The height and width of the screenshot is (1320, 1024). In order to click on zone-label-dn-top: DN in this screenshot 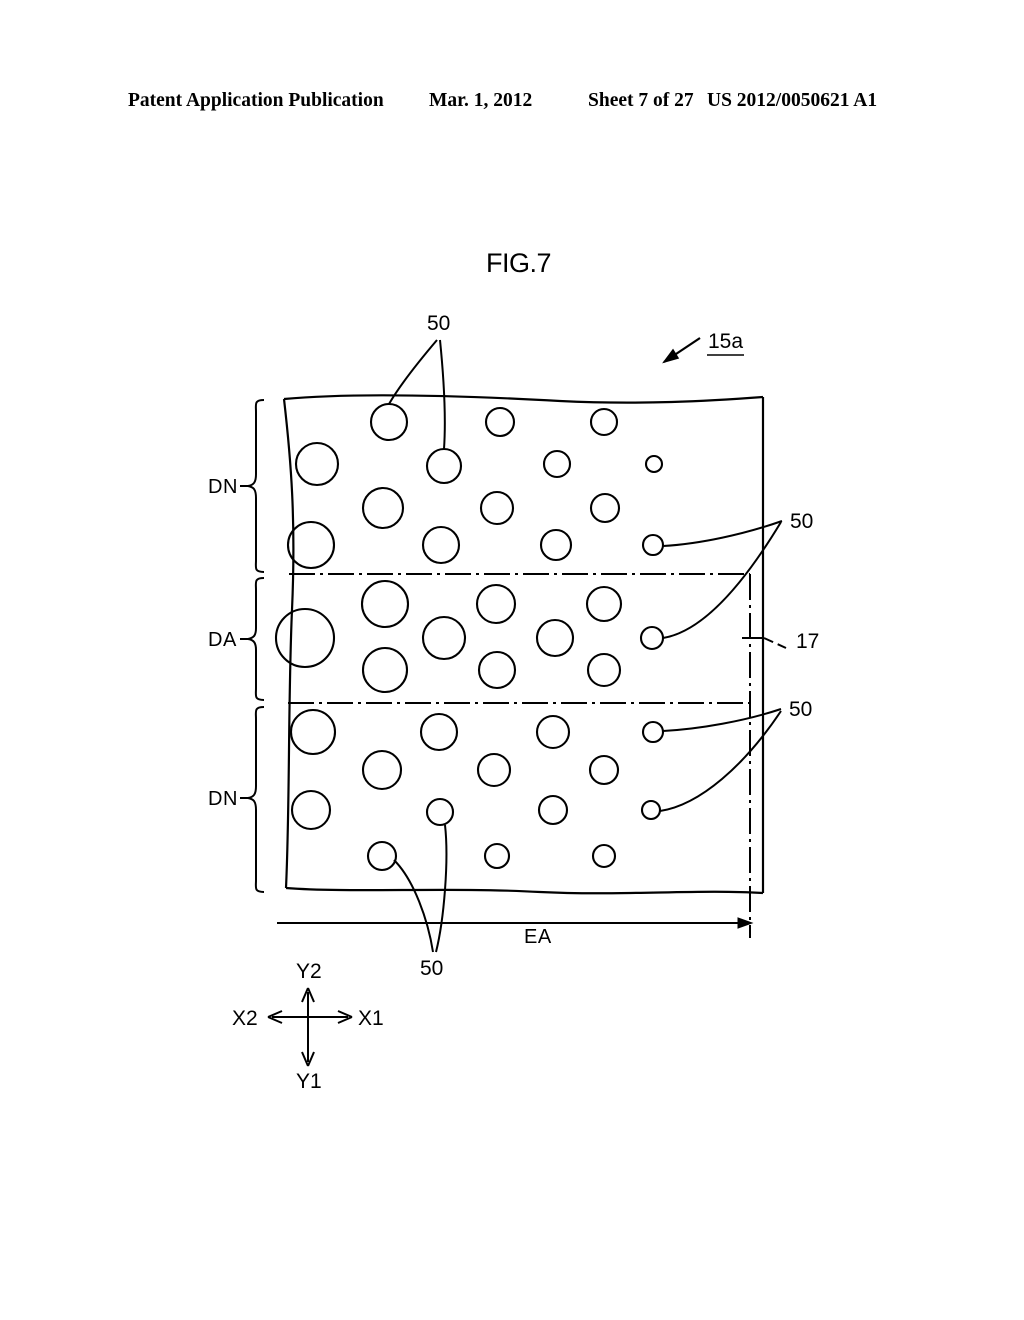, I will do `click(223, 487)`.